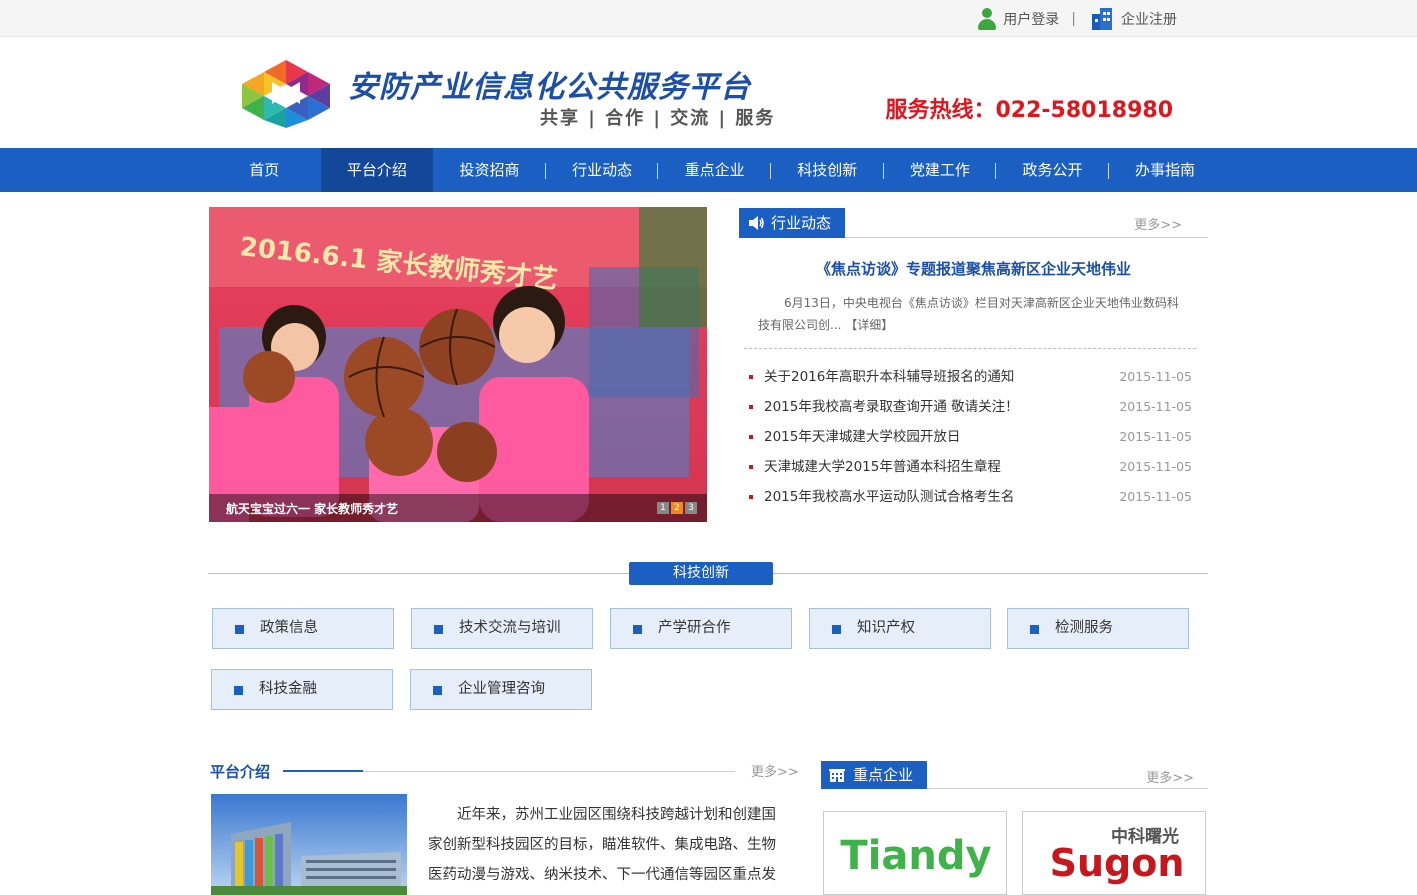  Describe the element at coordinates (1077, 19) in the screenshot. I see `top-links: 用户登录 | 企业注册` at that location.